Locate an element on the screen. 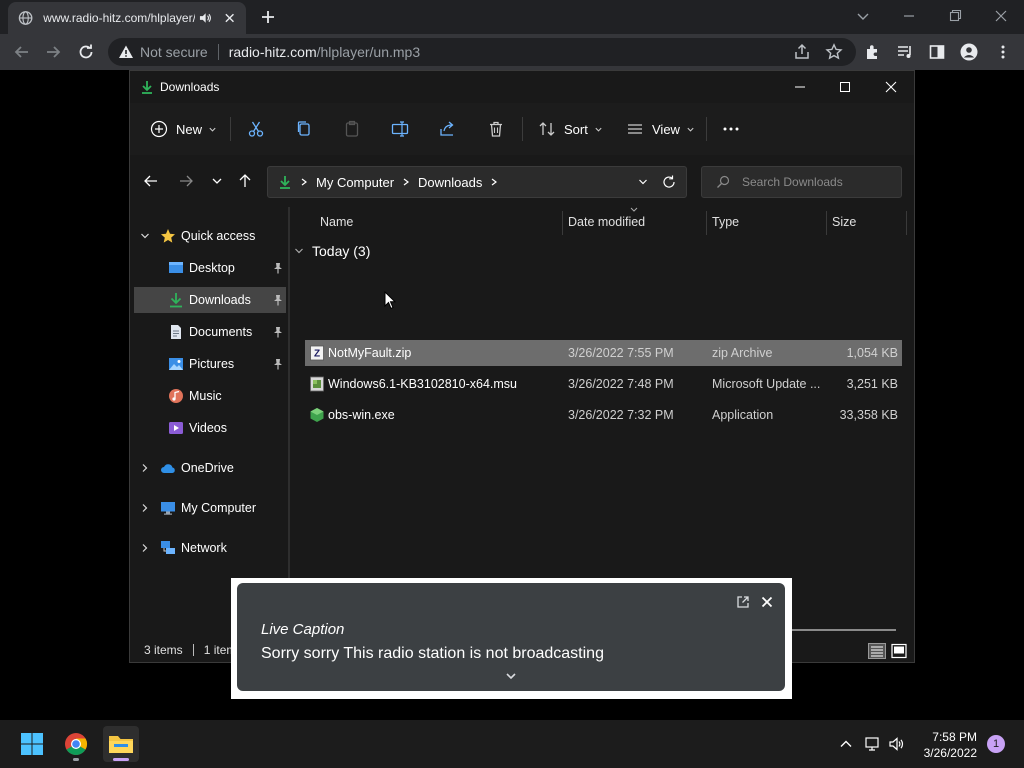 The width and height of the screenshot is (1024, 768). warning-icon is located at coordinates (126, 52).